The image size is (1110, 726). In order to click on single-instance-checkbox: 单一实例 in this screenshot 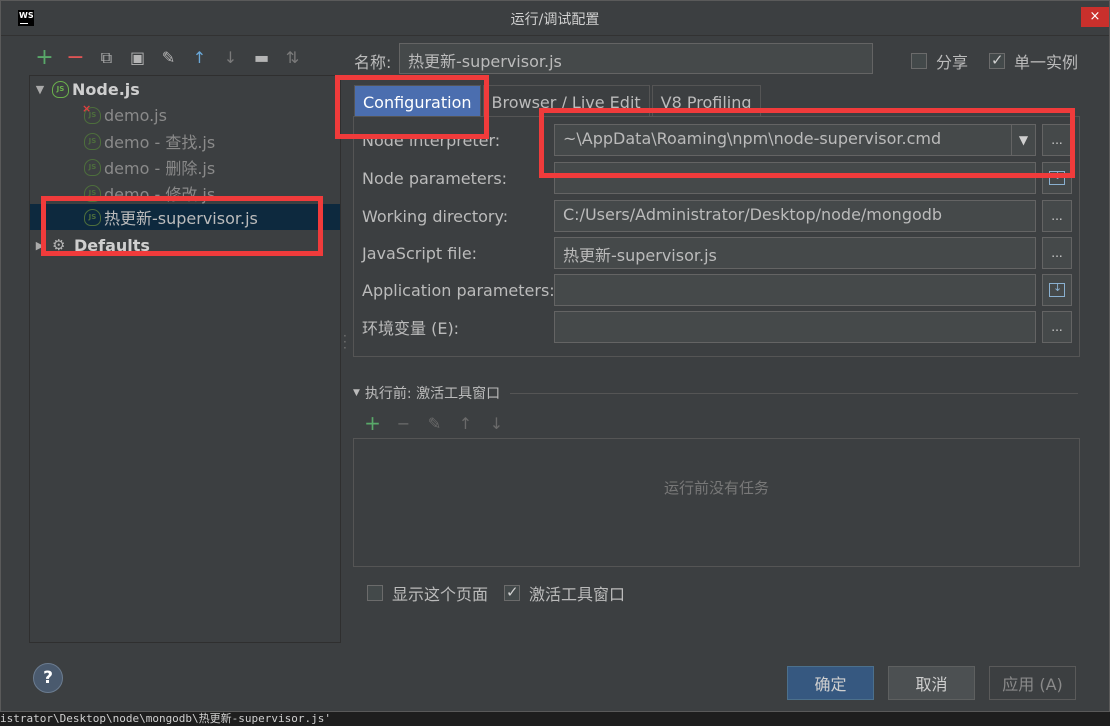, I will do `click(1033, 61)`.